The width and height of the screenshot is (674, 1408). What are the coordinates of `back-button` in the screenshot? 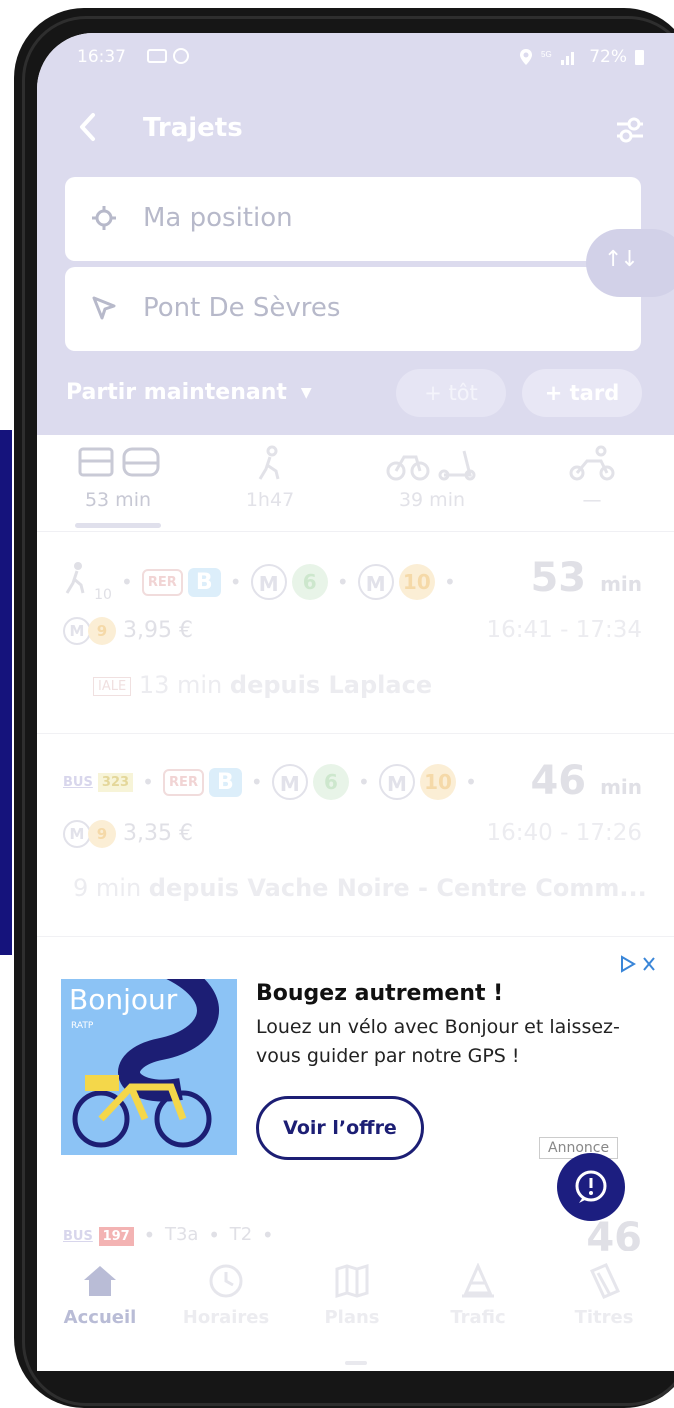 It's located at (91, 129).